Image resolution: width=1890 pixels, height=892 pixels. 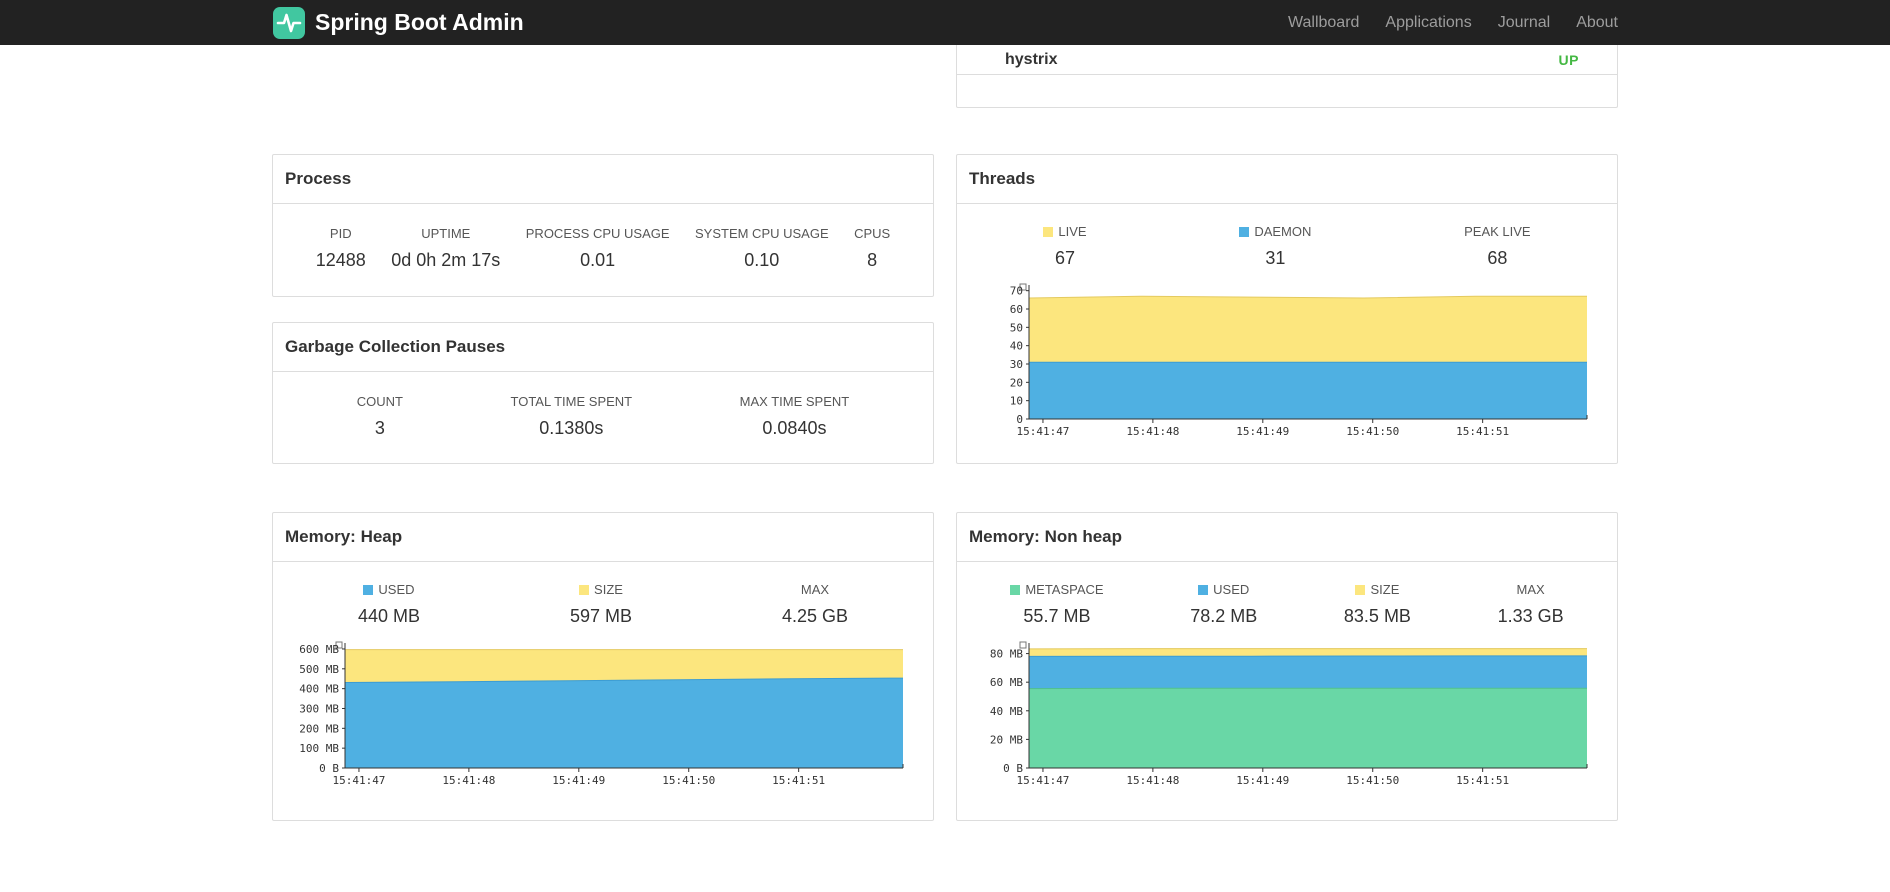 What do you see at coordinates (389, 616) in the screenshot?
I see `metric-value: 440 MB` at bounding box center [389, 616].